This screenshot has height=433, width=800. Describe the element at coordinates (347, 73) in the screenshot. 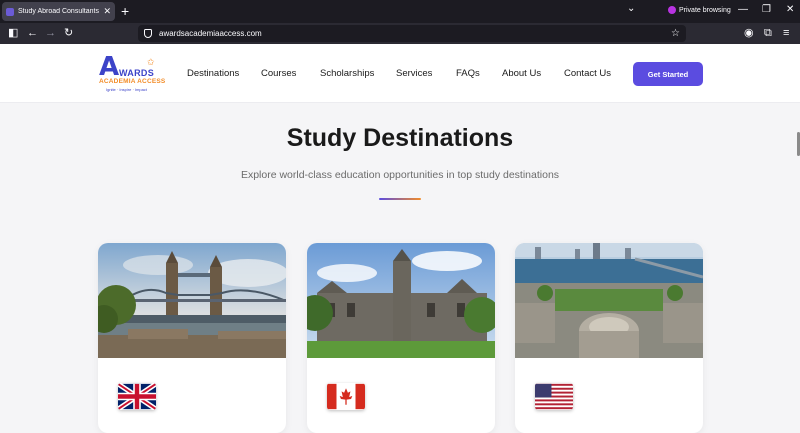

I see `nav-scholarships: Scholarships` at that location.